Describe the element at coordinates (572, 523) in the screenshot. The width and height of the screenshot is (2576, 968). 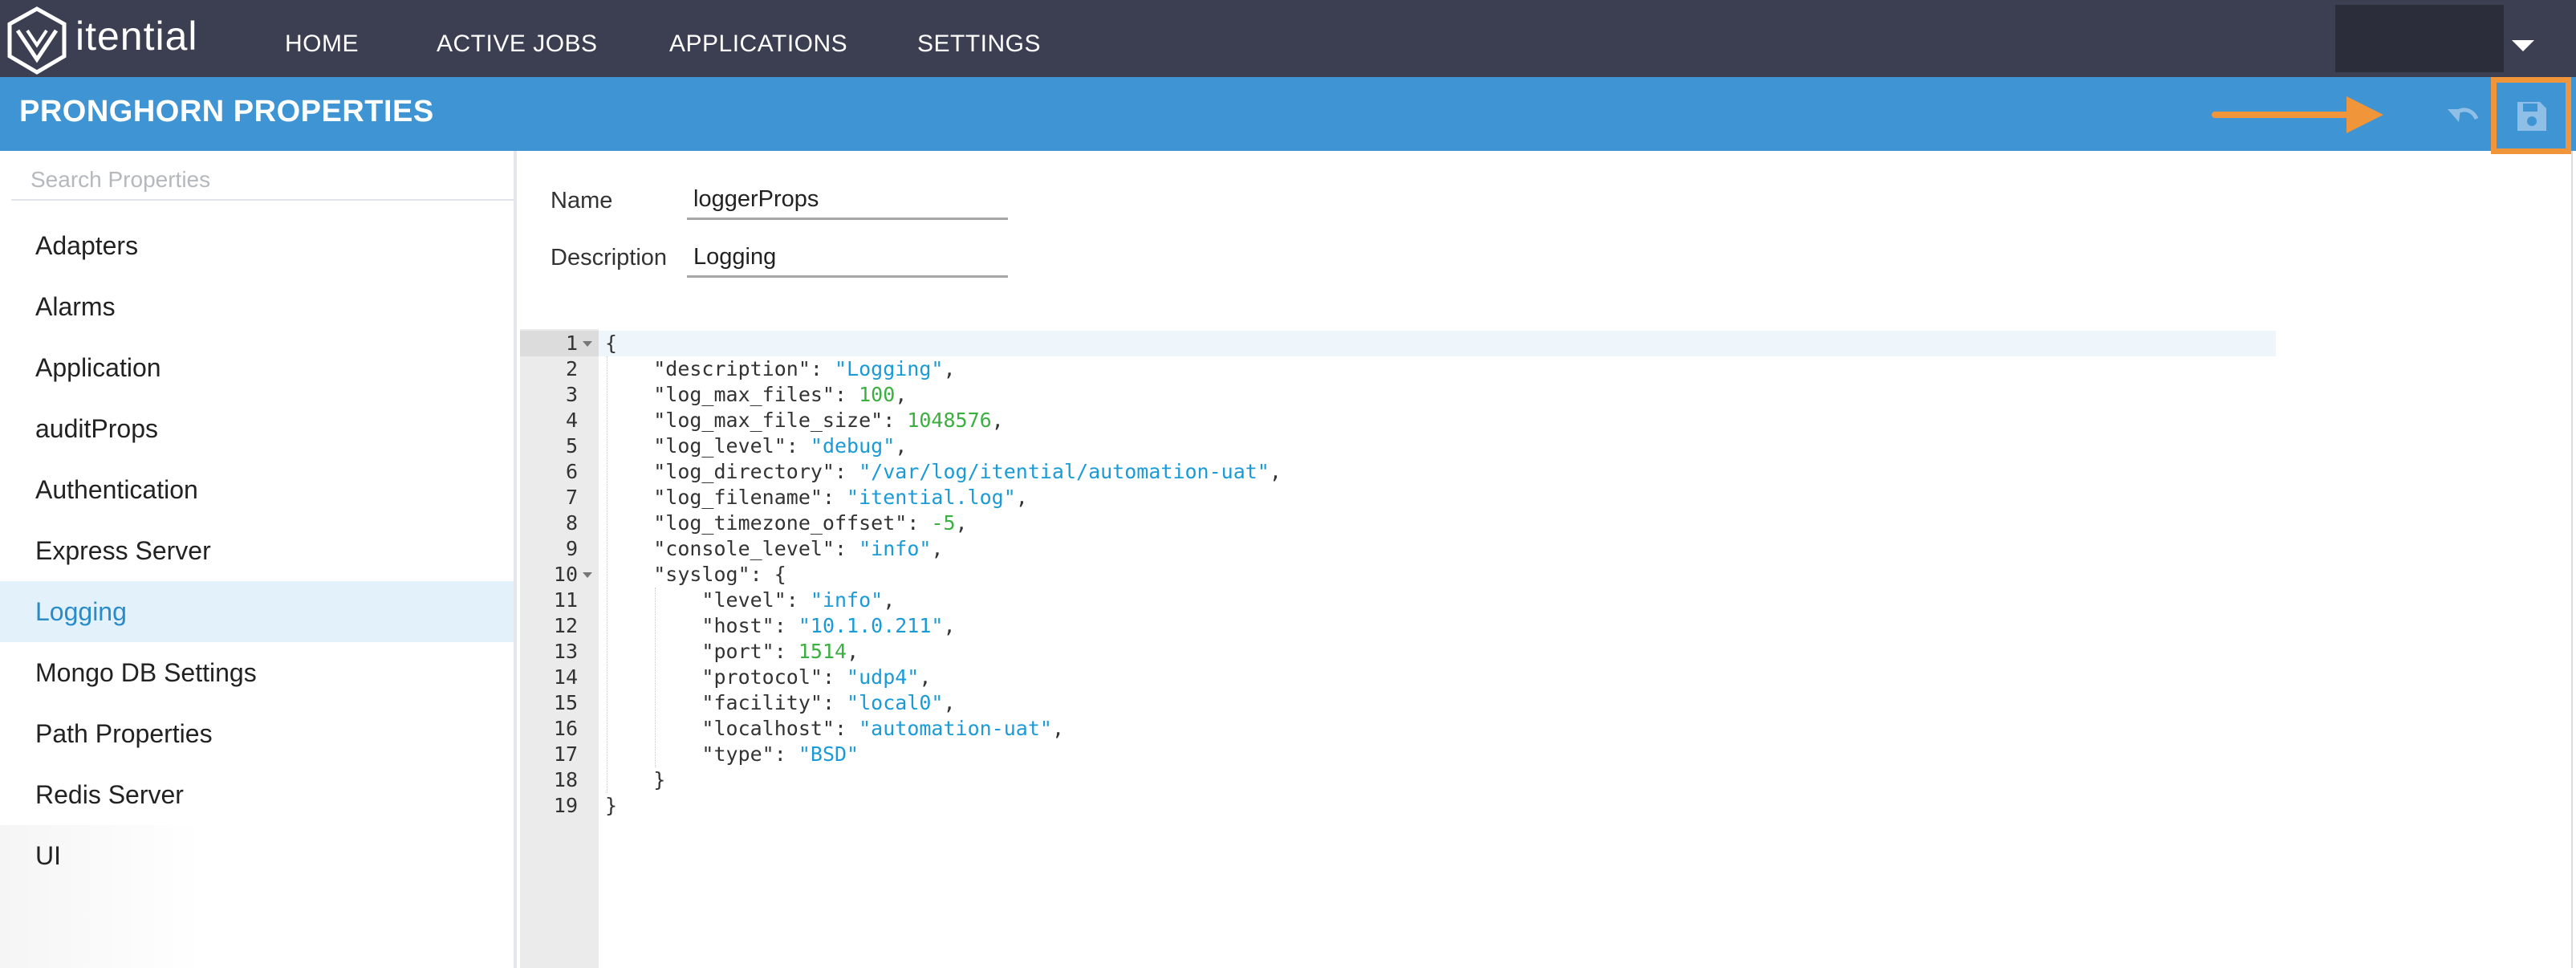
I see `line-number: 8` at that location.